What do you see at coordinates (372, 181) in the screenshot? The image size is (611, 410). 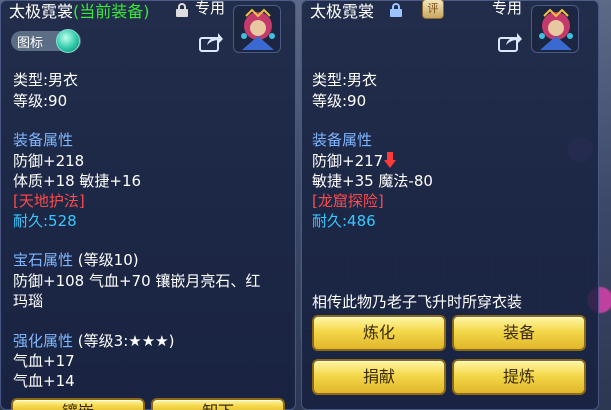 I see `attribute-values: 敏捷+35 魔法-80` at bounding box center [372, 181].